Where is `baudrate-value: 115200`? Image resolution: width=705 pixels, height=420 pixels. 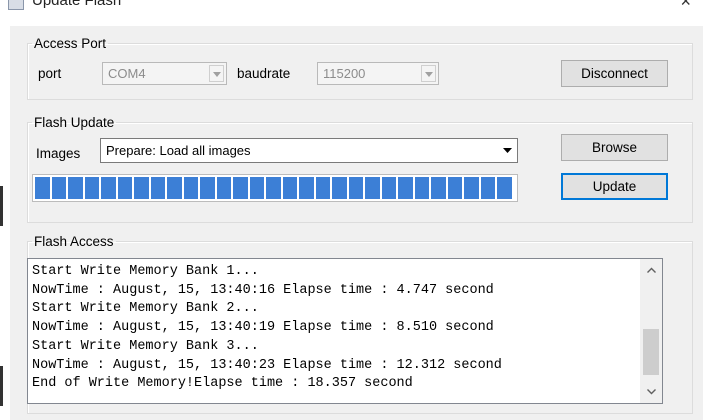
baudrate-value: 115200 is located at coordinates (344, 73).